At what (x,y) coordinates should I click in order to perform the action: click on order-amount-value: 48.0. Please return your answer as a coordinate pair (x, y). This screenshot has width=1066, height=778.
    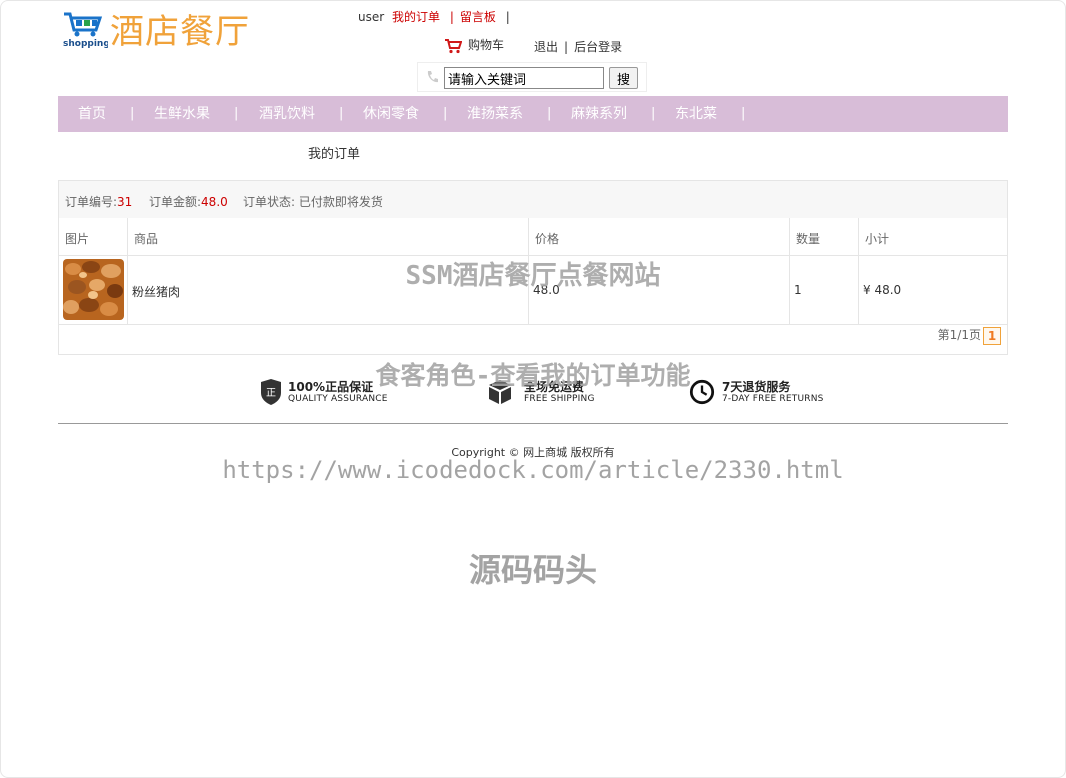
    Looking at the image, I should click on (214, 202).